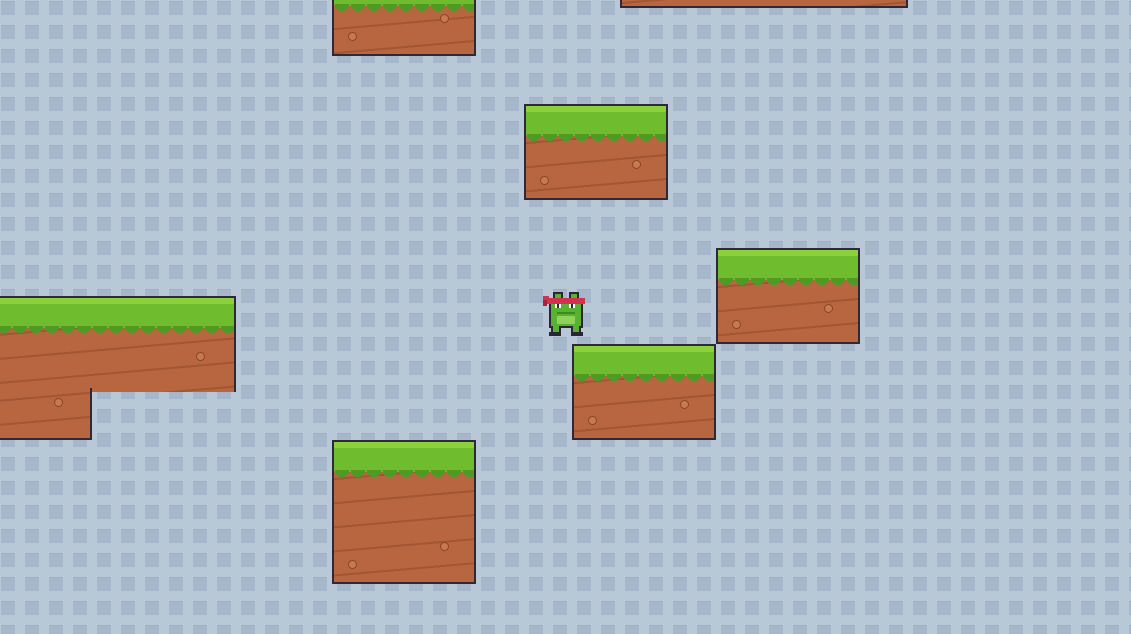 The height and width of the screenshot is (634, 1131). Describe the element at coordinates (596, 152) in the screenshot. I see `platform-upper-middle` at that location.